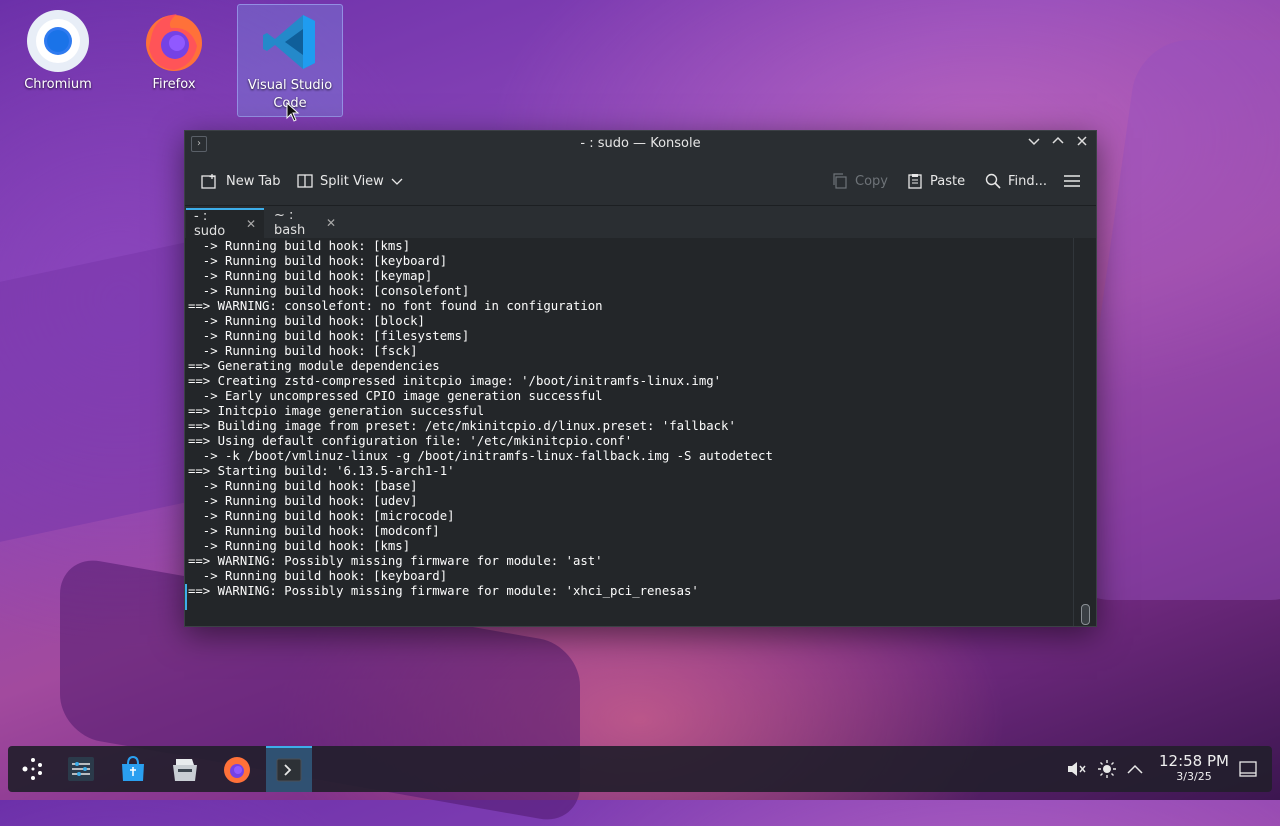  I want to click on settings-sliders-icon, so click(81, 769).